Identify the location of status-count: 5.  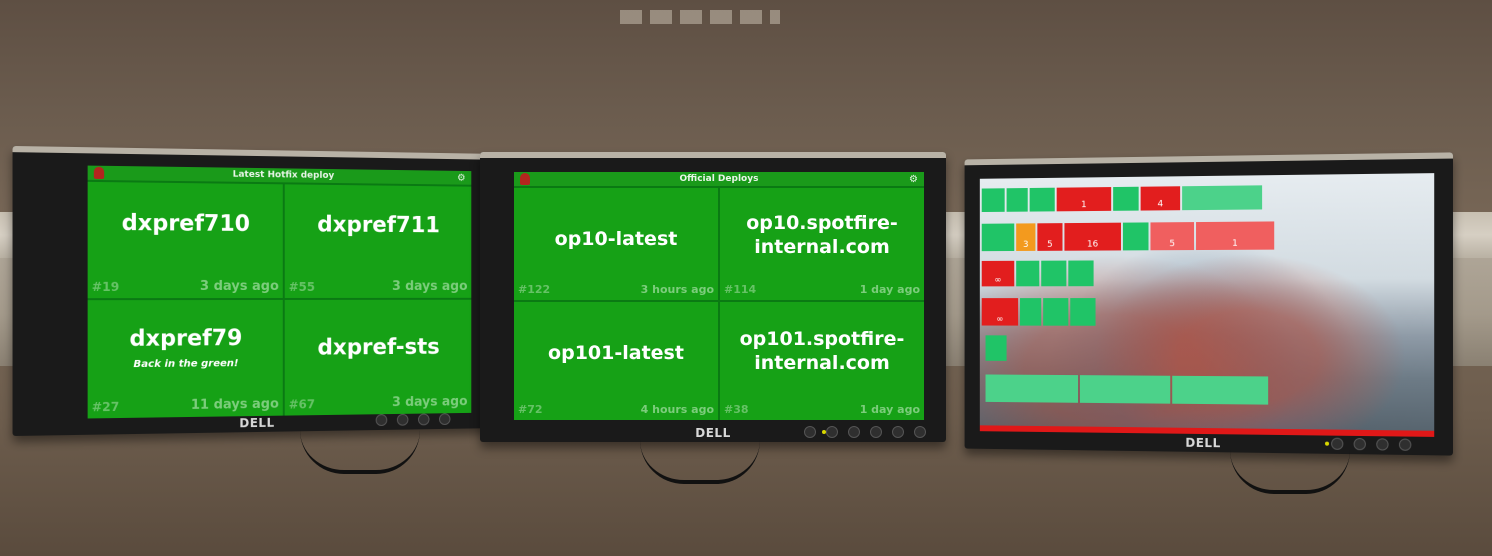
(1172, 244).